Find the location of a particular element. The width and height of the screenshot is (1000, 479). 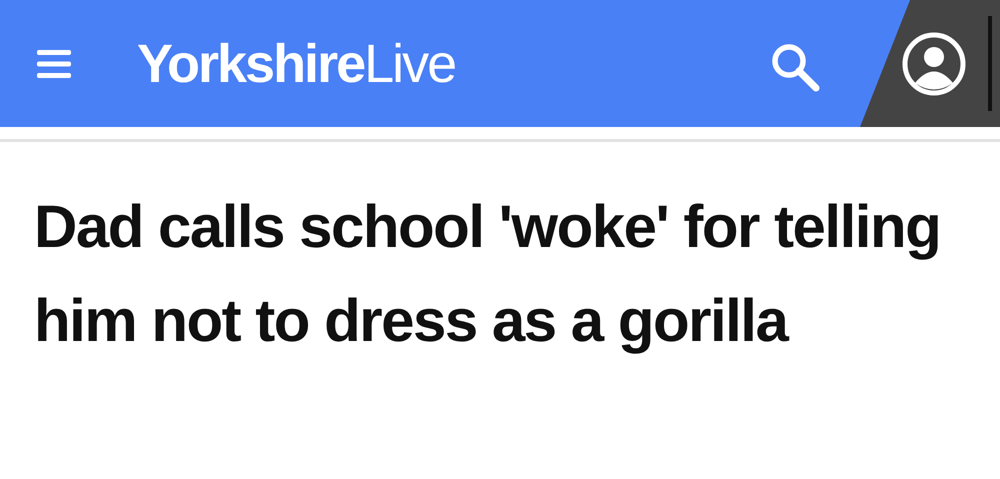

profile-icon is located at coordinates (934, 64).